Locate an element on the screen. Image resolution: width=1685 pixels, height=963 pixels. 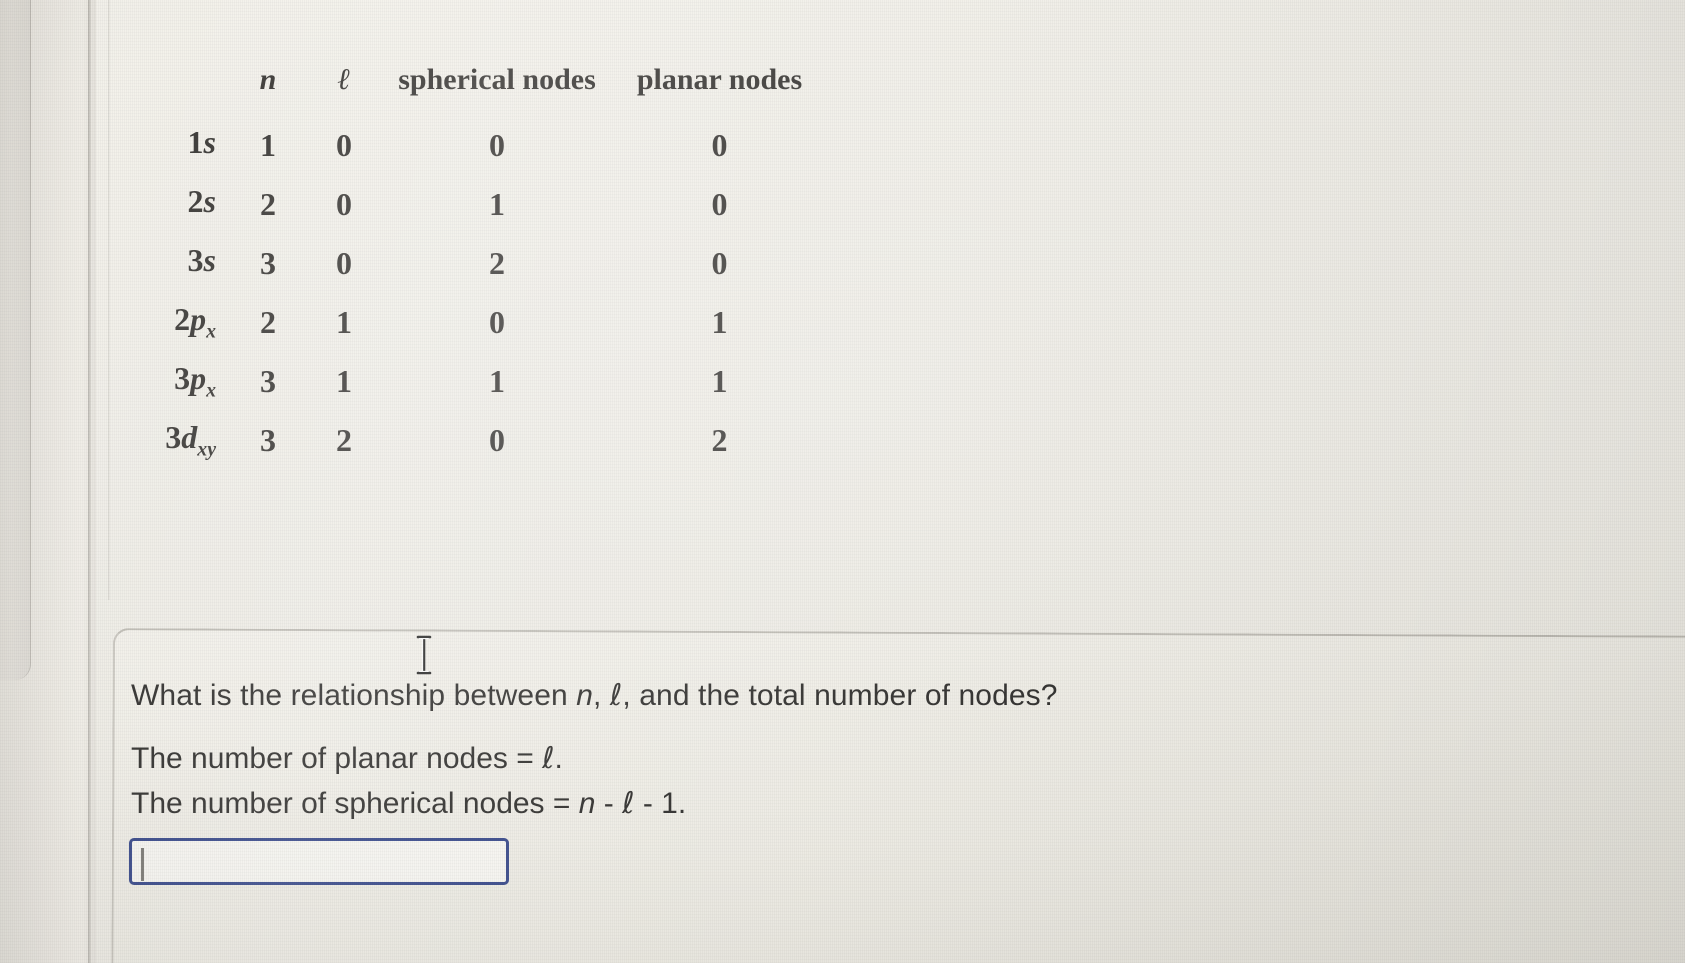
text-caret is located at coordinates (142, 865).